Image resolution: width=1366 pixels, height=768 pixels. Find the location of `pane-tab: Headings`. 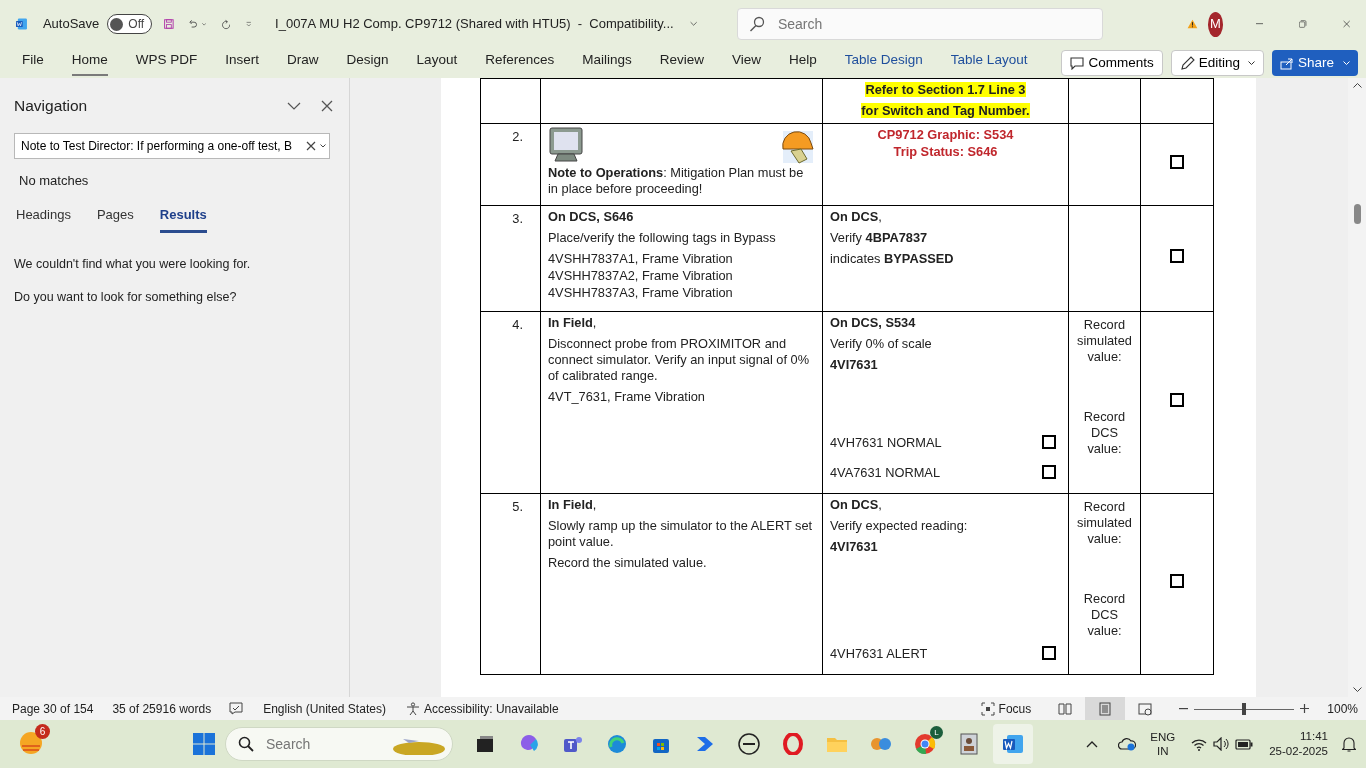

pane-tab: Headings is located at coordinates (43, 219).